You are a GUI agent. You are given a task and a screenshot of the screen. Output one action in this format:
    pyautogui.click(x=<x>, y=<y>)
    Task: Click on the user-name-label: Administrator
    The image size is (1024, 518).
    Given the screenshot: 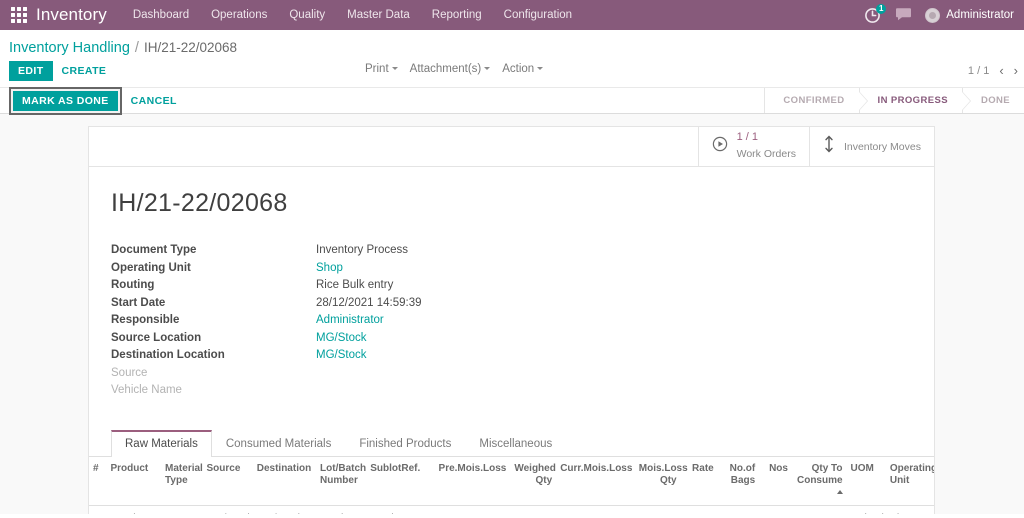 What is the action you would take?
    pyautogui.click(x=980, y=15)
    